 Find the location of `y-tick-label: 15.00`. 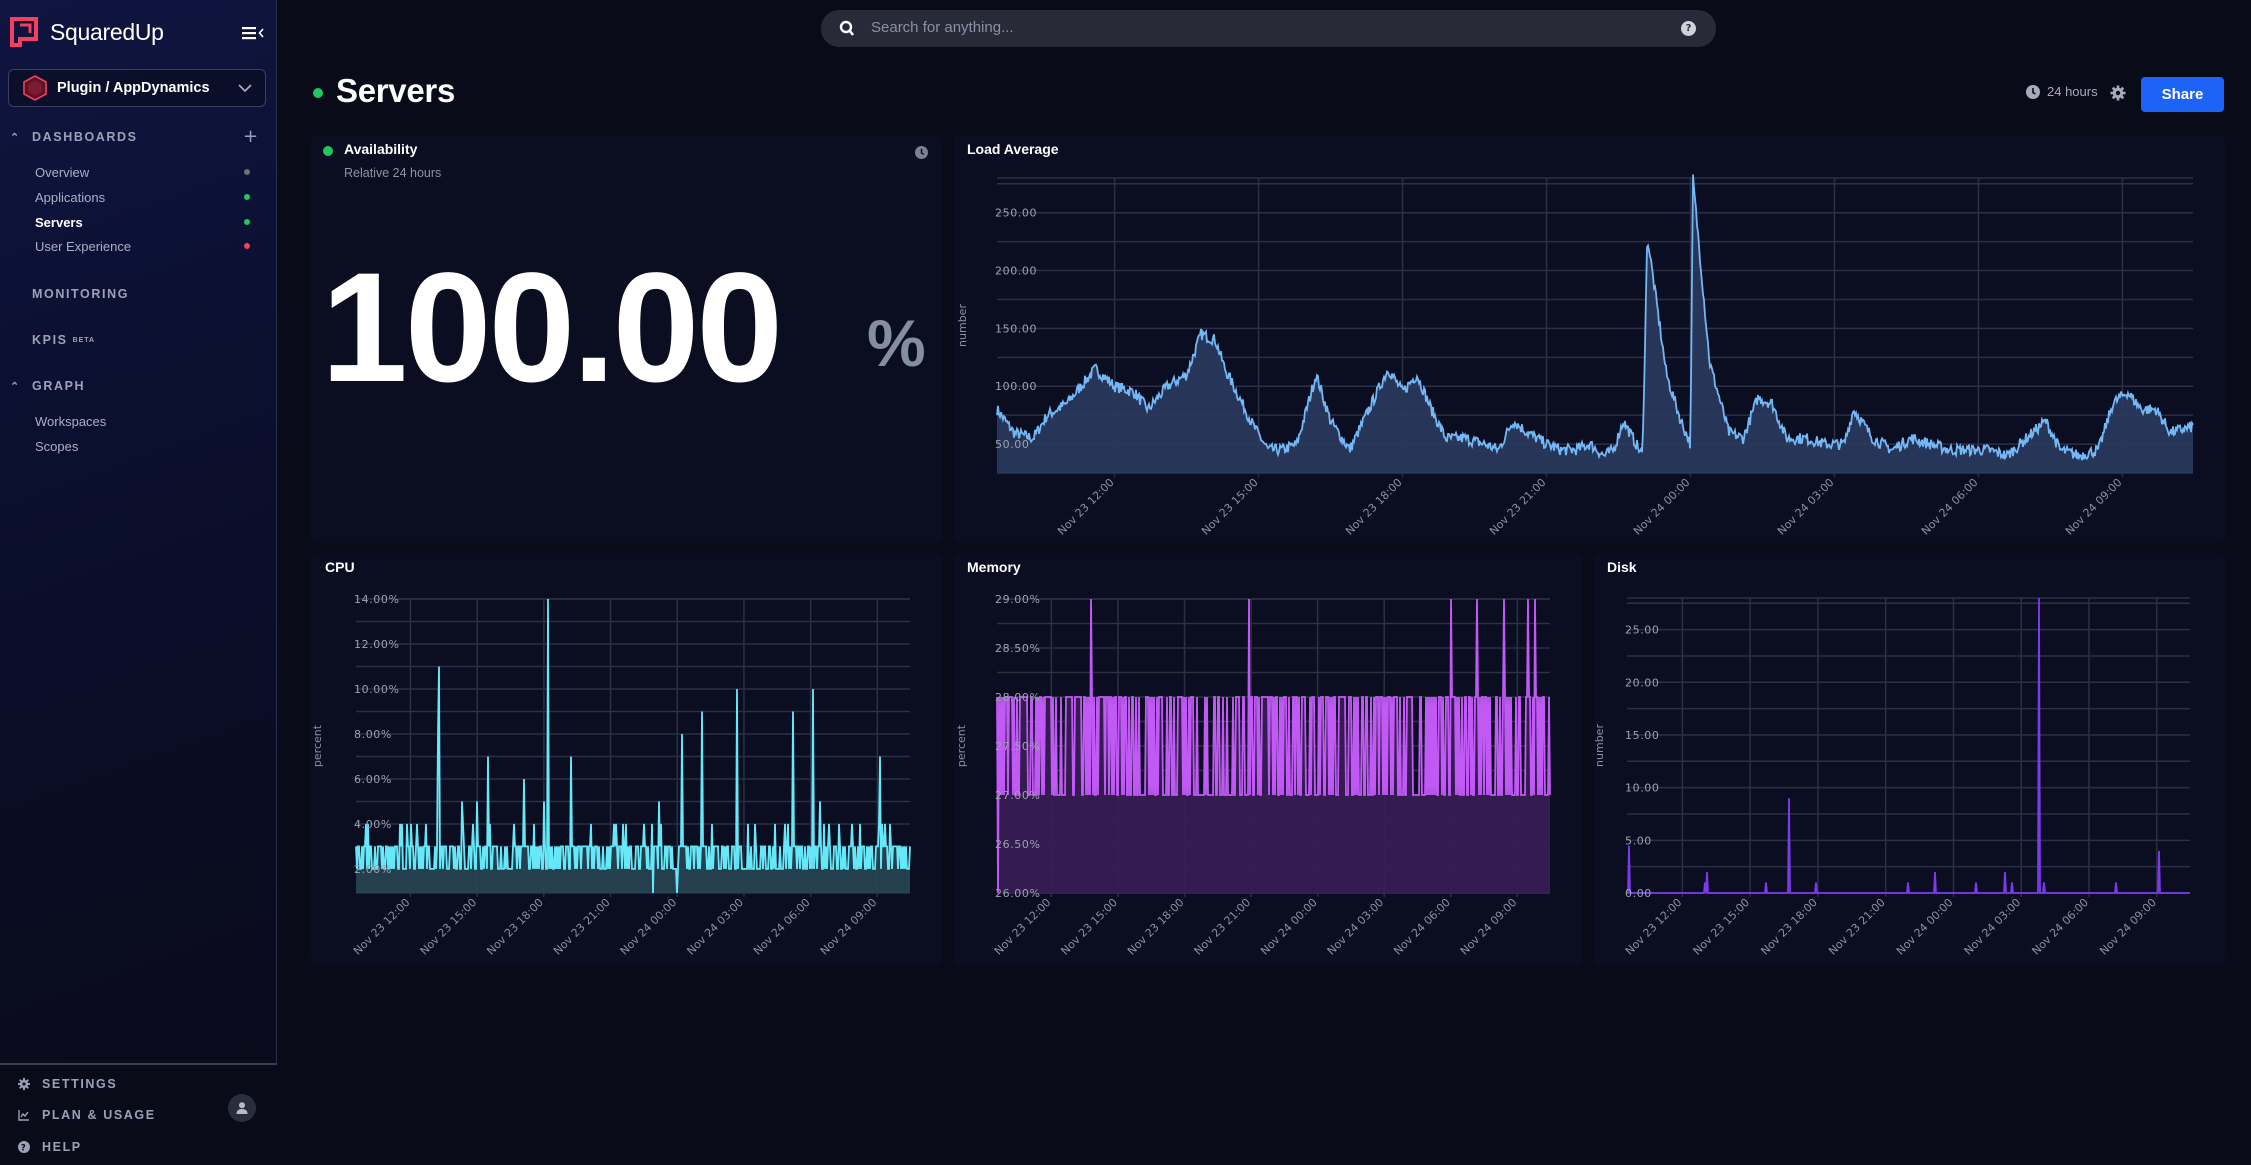

y-tick-label: 15.00 is located at coordinates (1642, 735).